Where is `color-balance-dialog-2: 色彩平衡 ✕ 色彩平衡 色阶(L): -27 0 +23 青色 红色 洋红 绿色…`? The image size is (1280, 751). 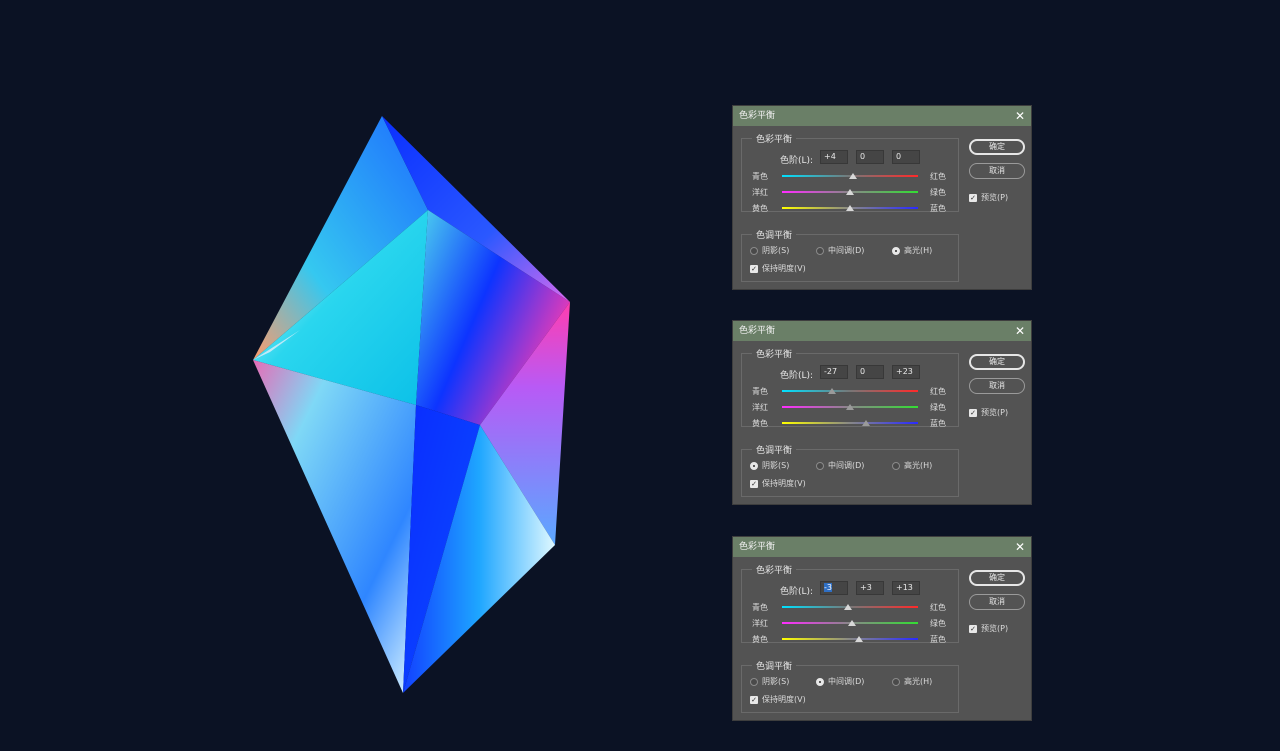
color-balance-dialog-2: 色彩平衡 ✕ 色彩平衡 色阶(L): -27 0 +23 青色 红色 洋红 绿色… is located at coordinates (882, 412).